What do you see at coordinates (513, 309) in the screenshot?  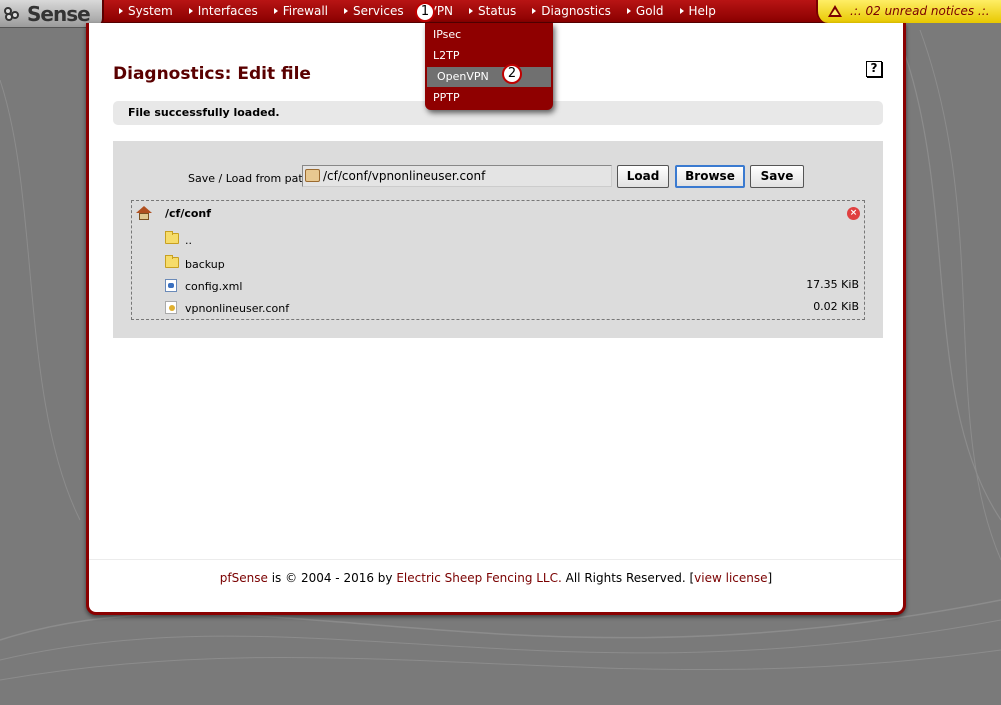 I see `file-row-vpnonlineuser: vpnonlineuser.conf 0.02 KiB` at bounding box center [513, 309].